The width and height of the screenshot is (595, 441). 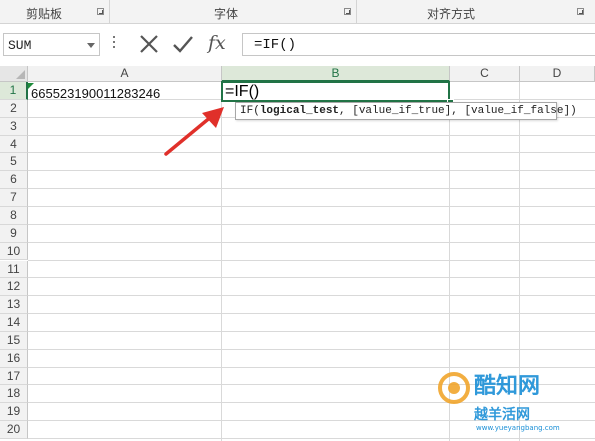 What do you see at coordinates (14, 269) in the screenshot?
I see `row-header-11: 11` at bounding box center [14, 269].